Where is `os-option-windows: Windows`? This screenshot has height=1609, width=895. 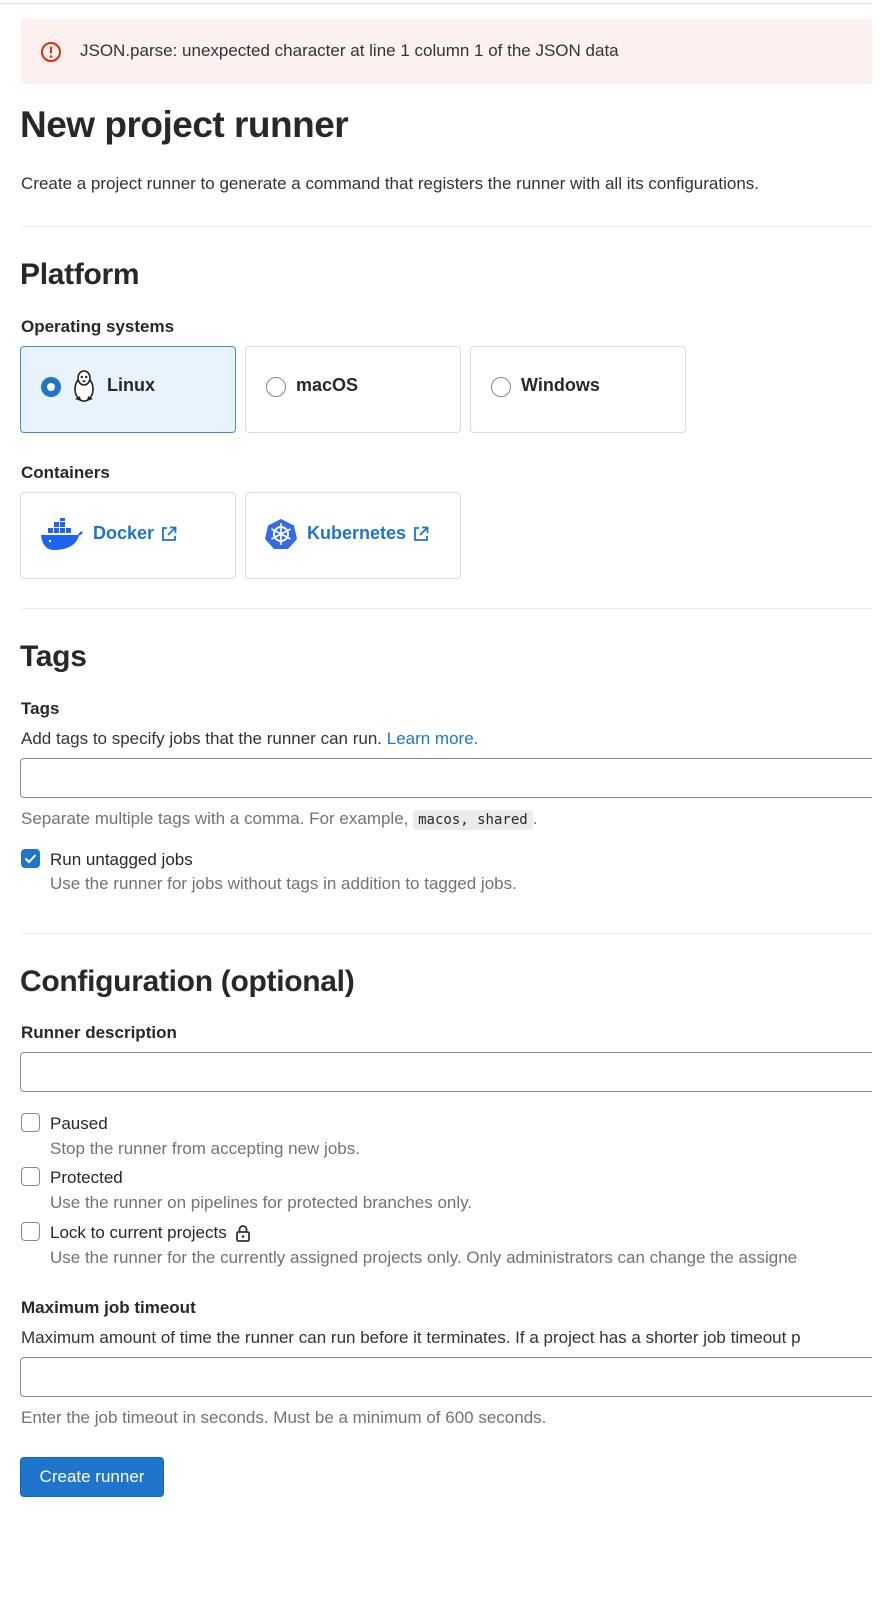
os-option-windows: Windows is located at coordinates (578, 389).